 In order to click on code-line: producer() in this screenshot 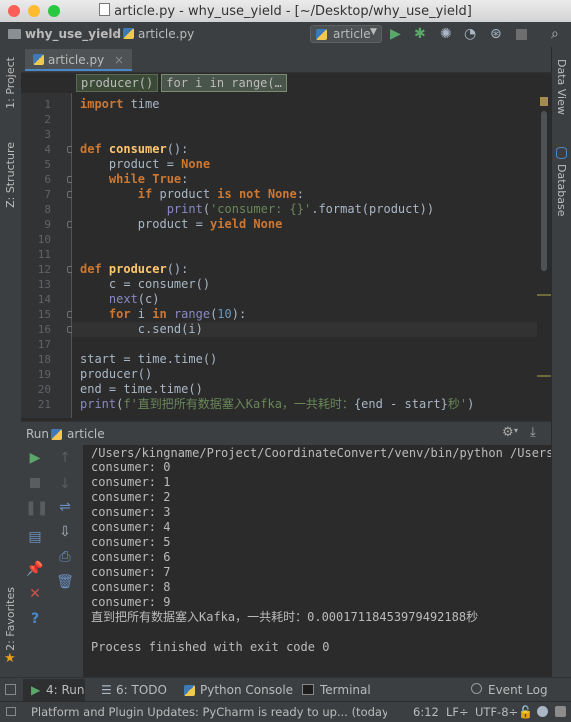, I will do `click(116, 374)`.